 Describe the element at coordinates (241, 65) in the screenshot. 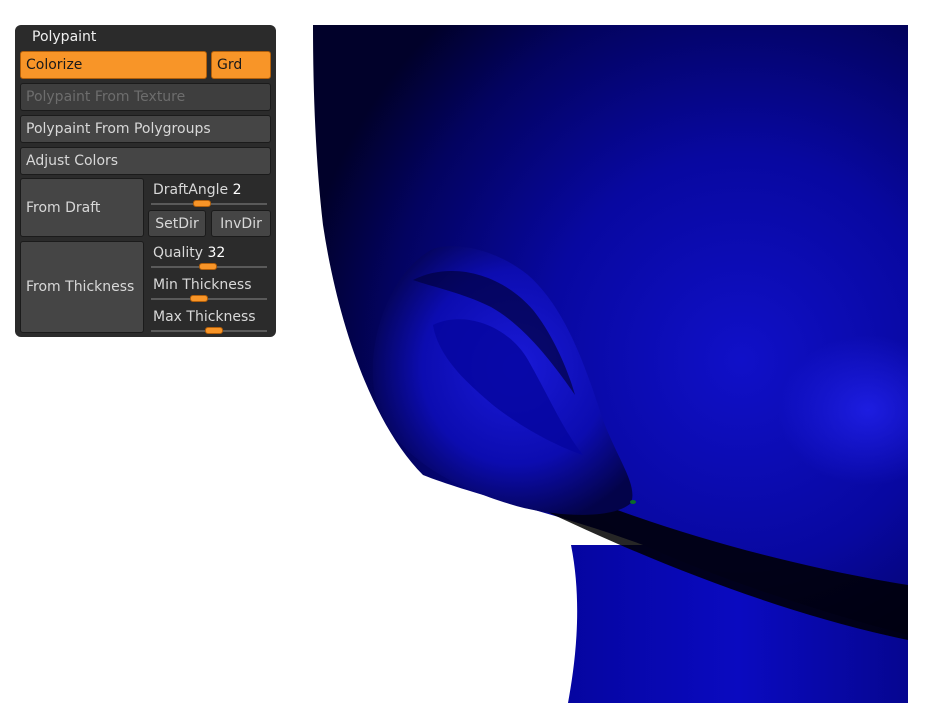

I see `grd-button: Grd` at that location.